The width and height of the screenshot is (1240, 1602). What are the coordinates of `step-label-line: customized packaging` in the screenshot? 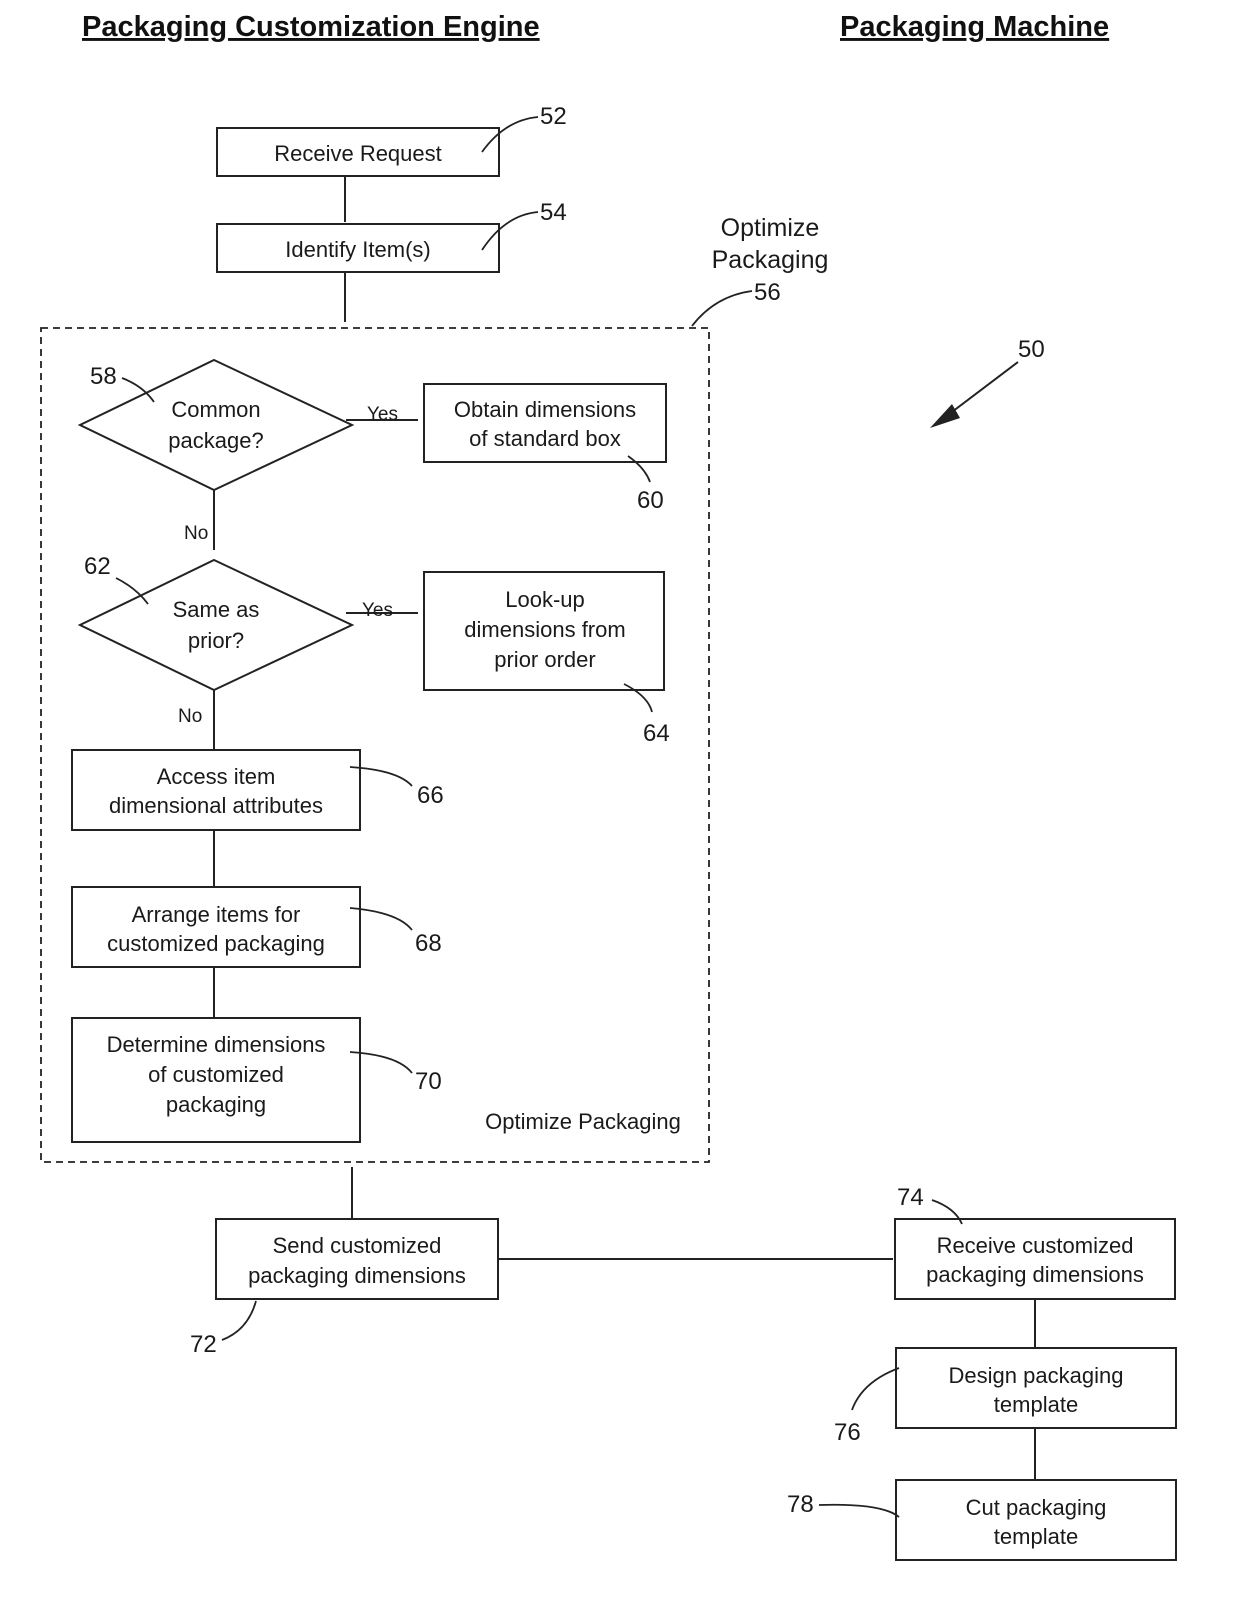 It's located at (216, 943).